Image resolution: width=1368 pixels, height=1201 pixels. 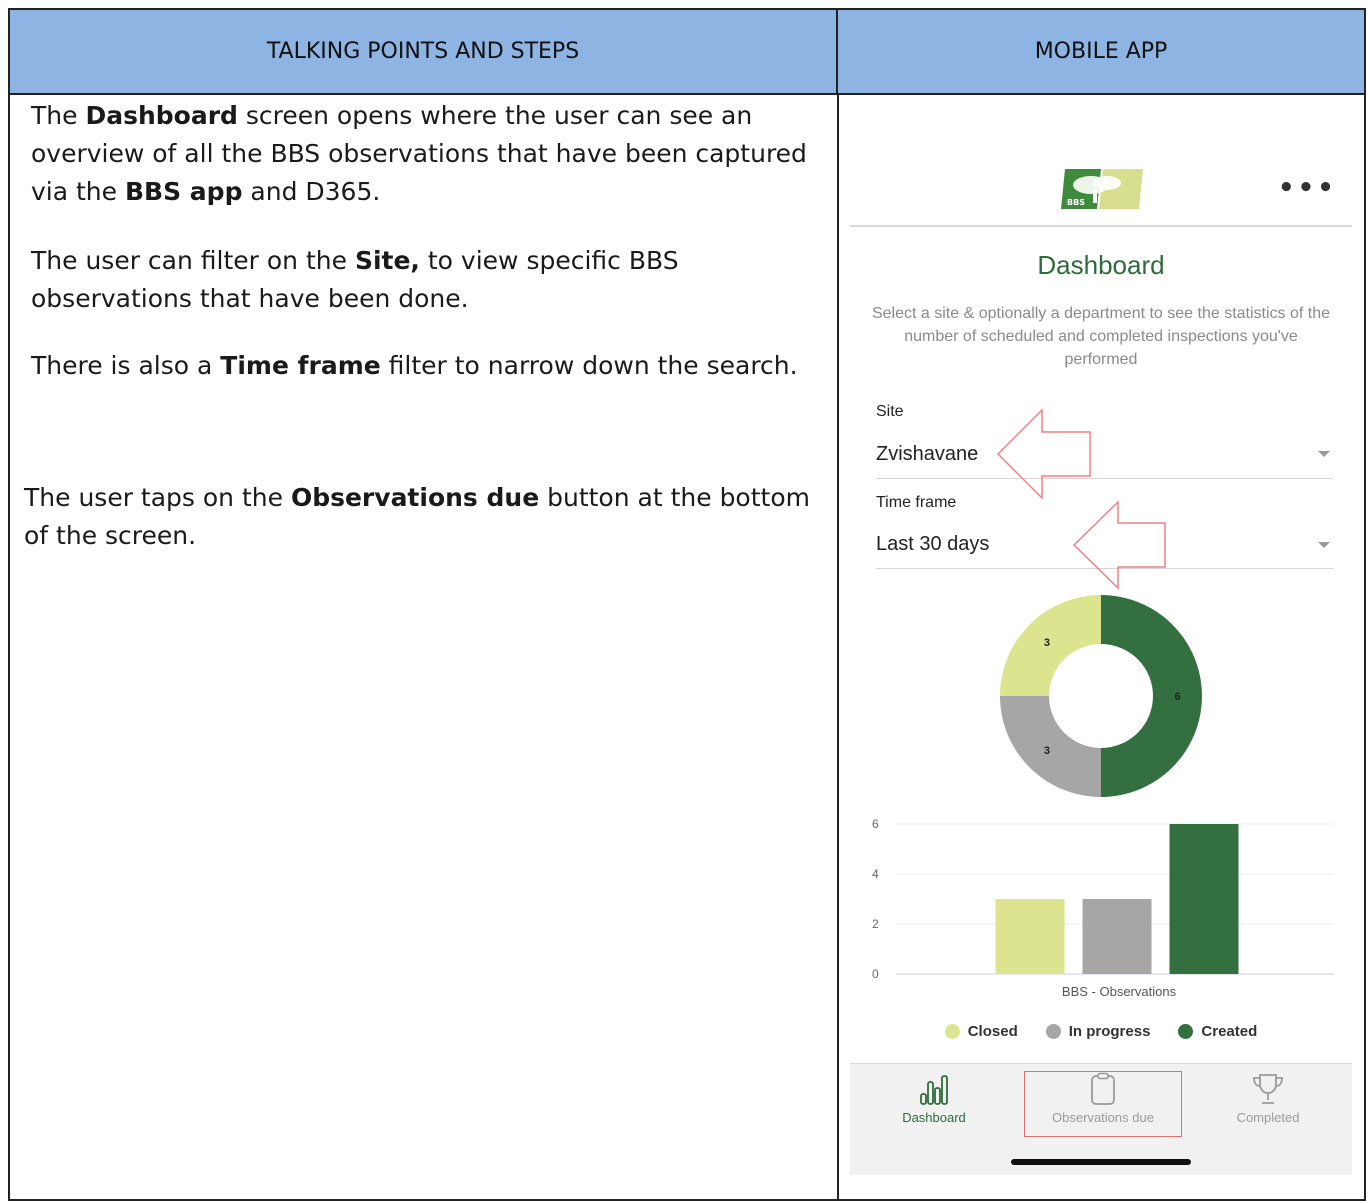 I want to click on y-tick-label-4: 4, so click(x=875, y=874).